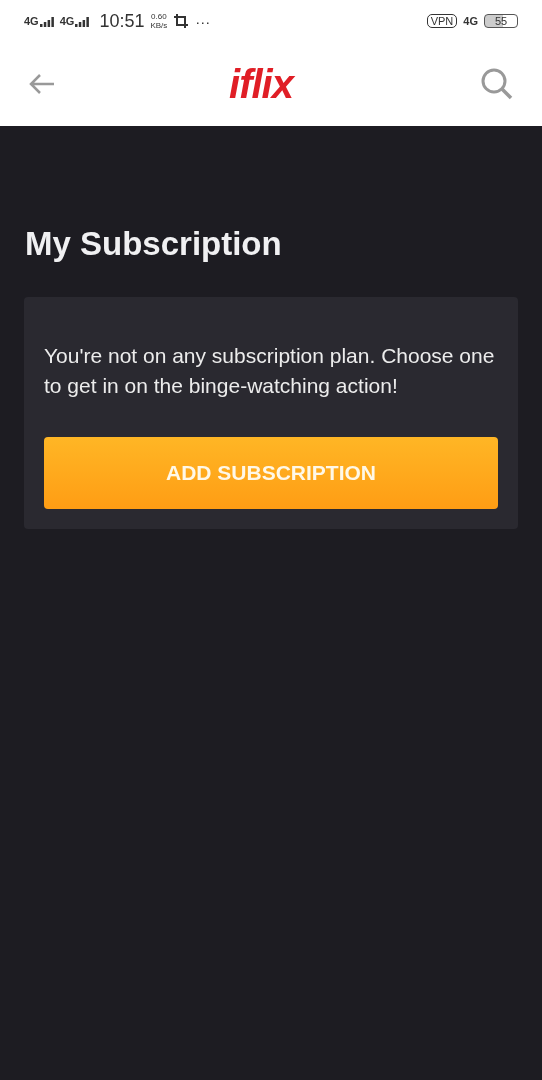 The image size is (542, 1080). Describe the element at coordinates (270, 371) in the screenshot. I see `subscription-message: You're not on any subscription plan. Choose one to get in on the binge-watching action!` at that location.